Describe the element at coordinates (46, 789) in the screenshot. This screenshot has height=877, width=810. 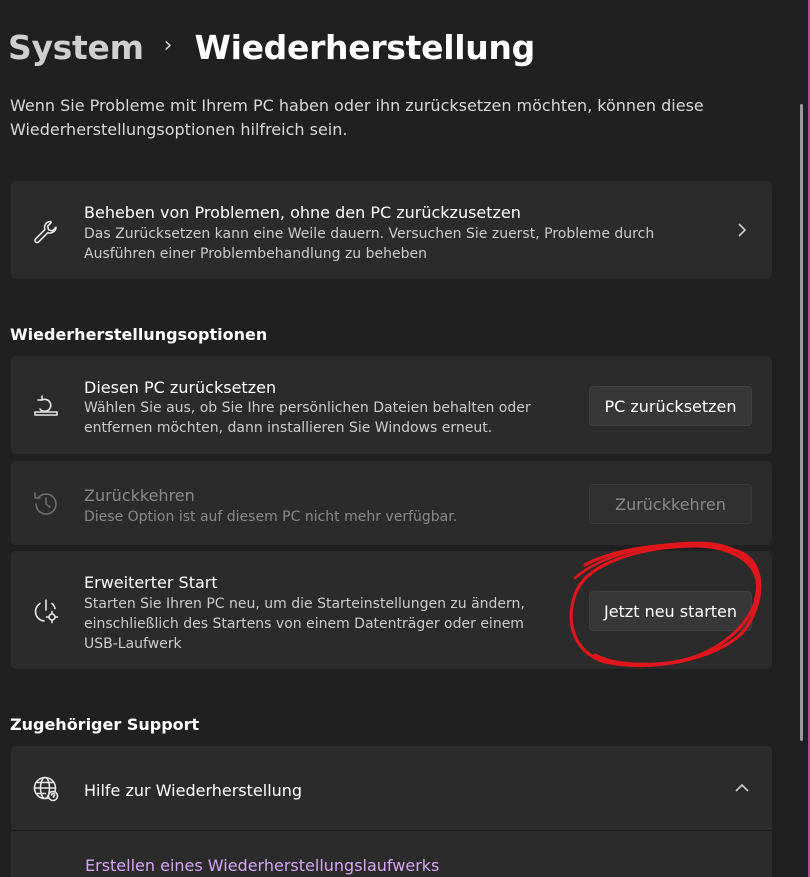
I see `globe-help-icon` at that location.